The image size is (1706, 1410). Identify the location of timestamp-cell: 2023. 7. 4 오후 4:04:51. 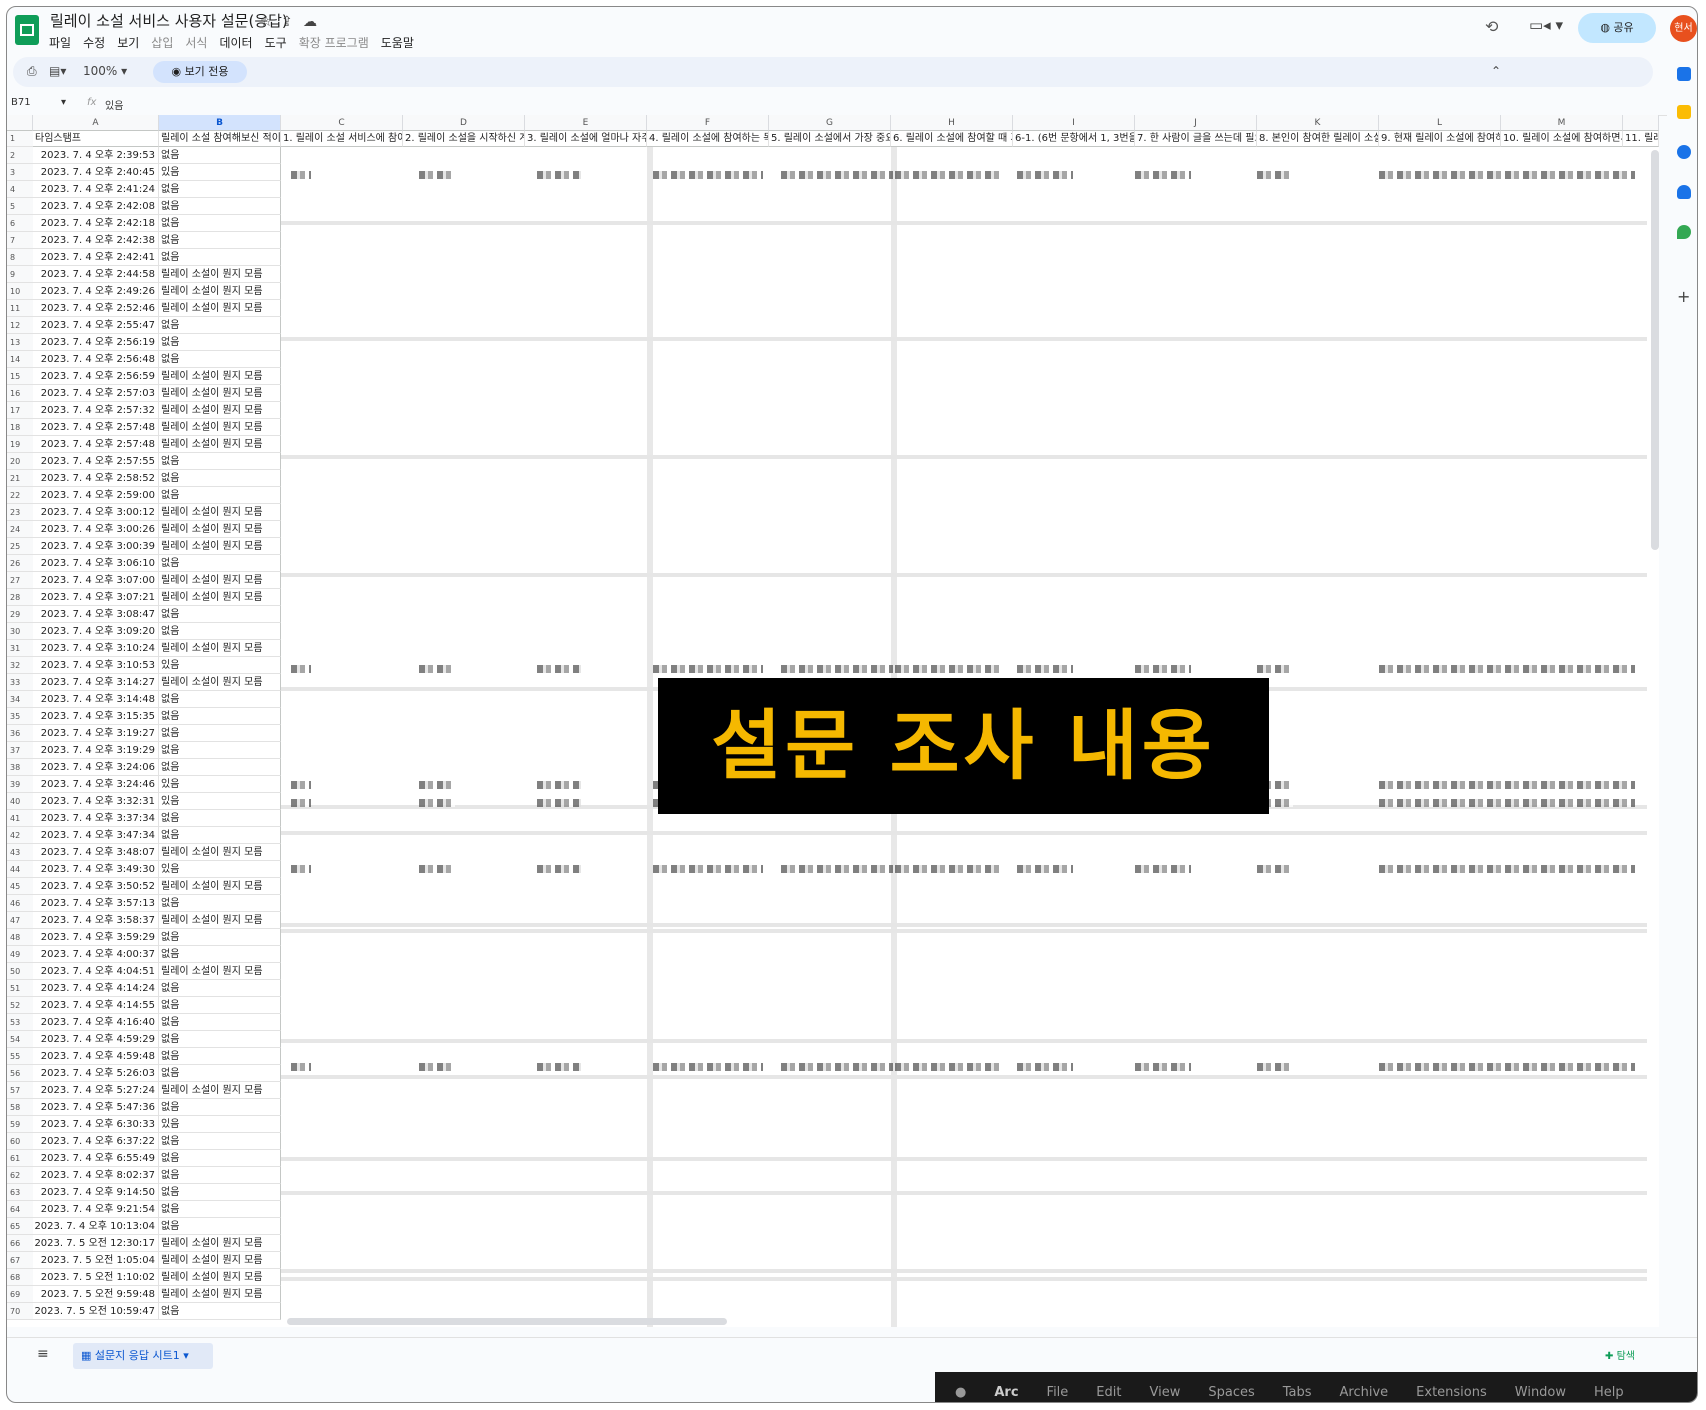
(96, 971).